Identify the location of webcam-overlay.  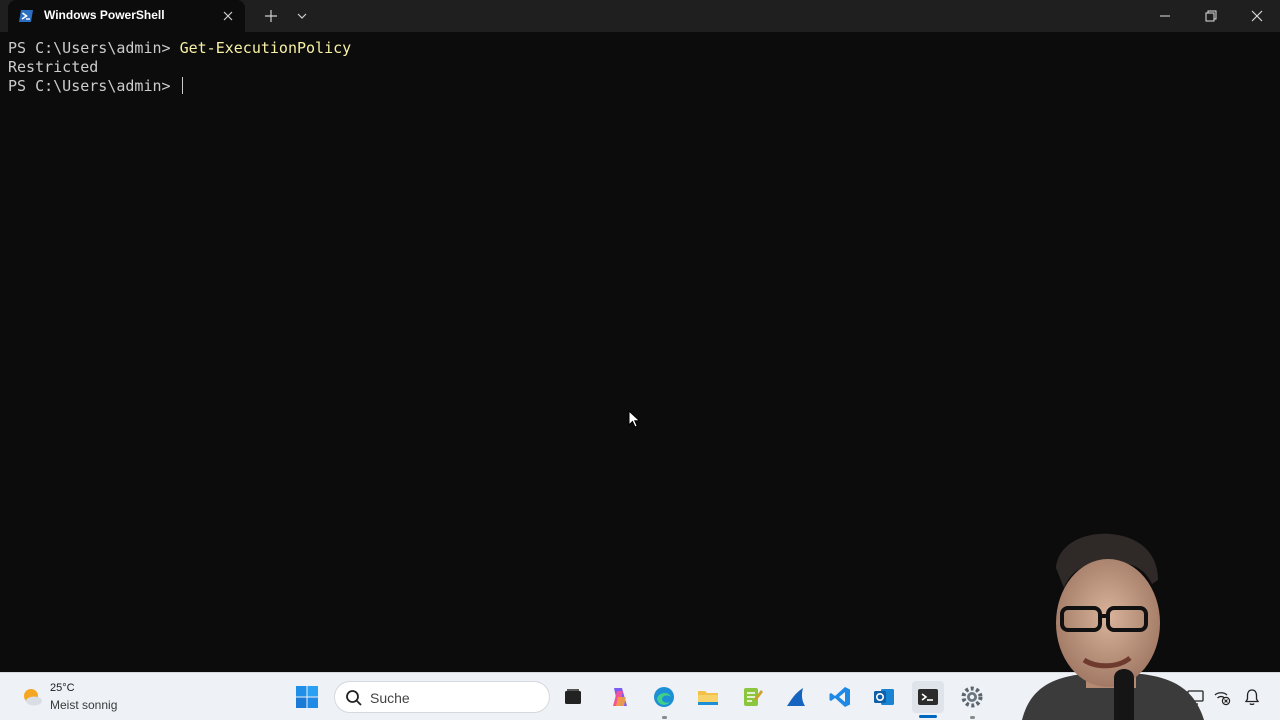
(1113, 626).